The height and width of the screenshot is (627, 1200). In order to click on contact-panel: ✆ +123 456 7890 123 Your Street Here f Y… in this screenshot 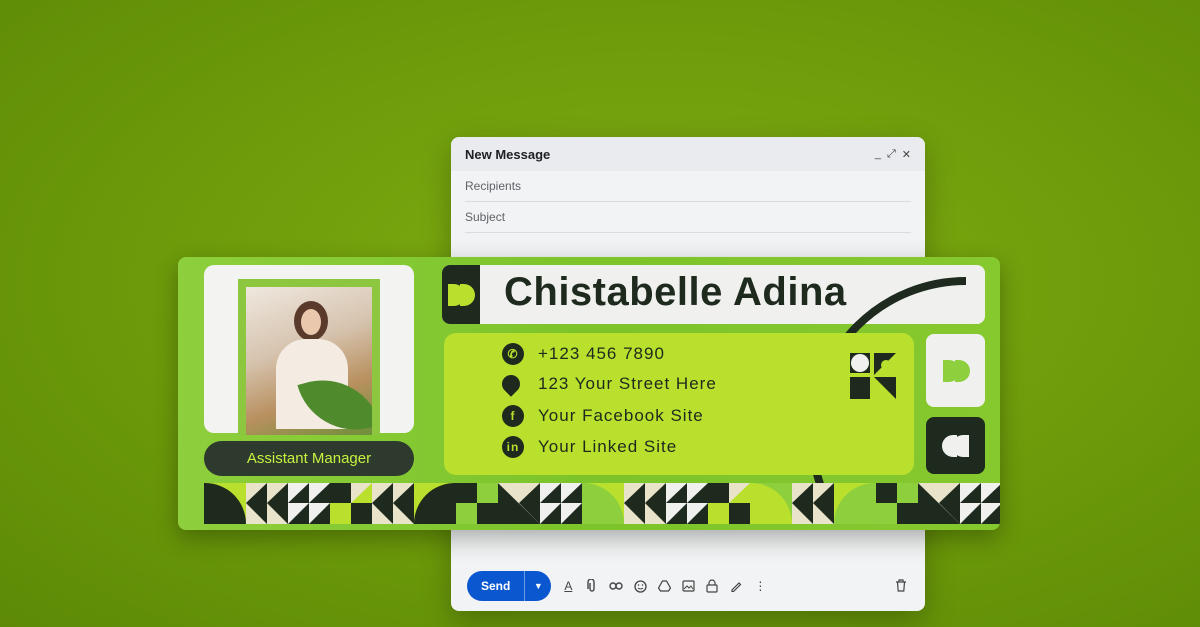, I will do `click(679, 404)`.